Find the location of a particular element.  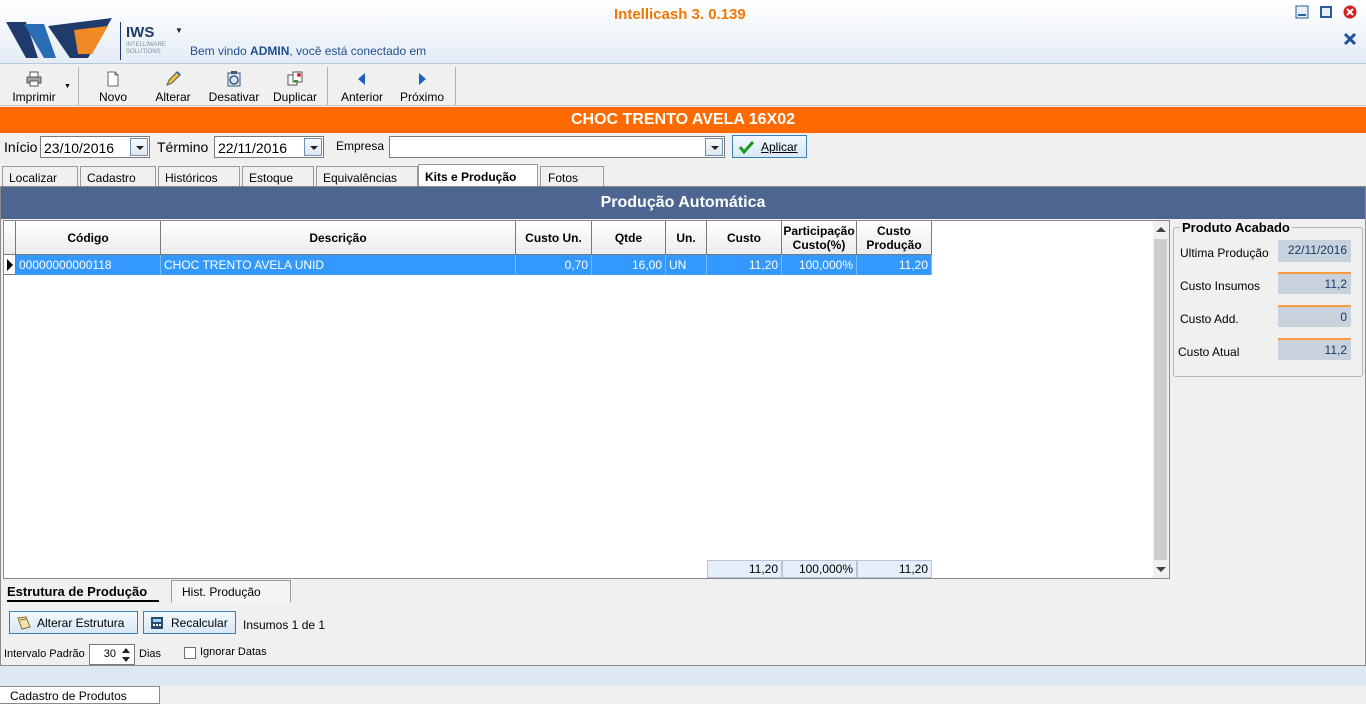

inicio-date-input: 23/10/2016 is located at coordinates (95, 147).